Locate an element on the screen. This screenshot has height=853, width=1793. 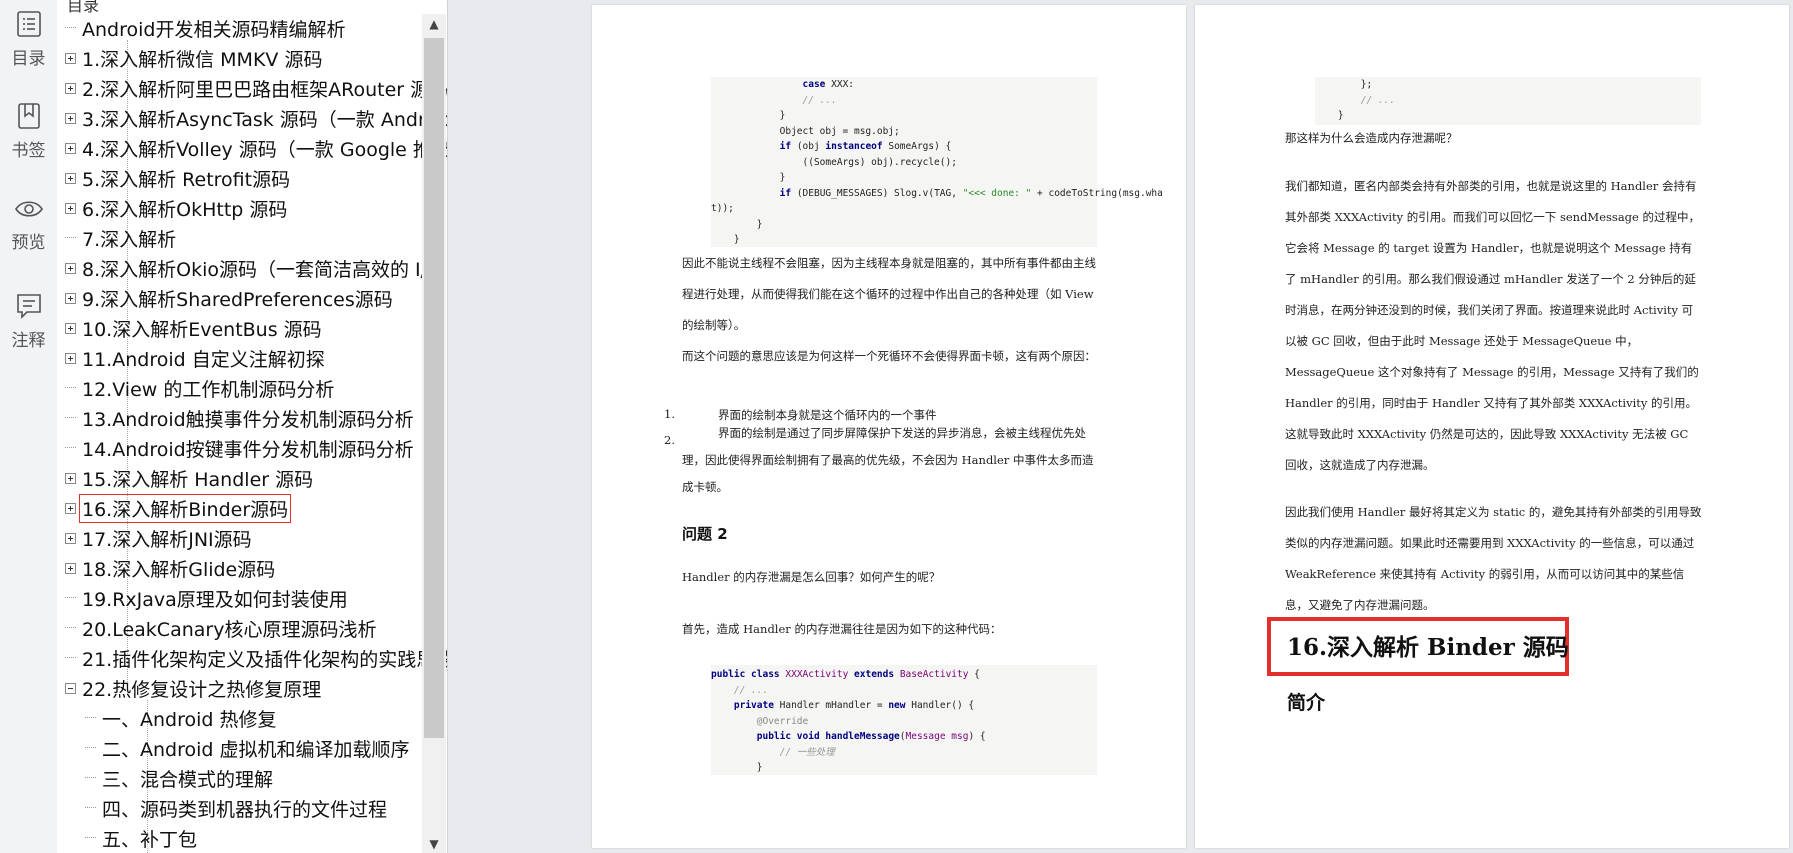
rail-preview-button: 预览 is located at coordinates (28, 224).